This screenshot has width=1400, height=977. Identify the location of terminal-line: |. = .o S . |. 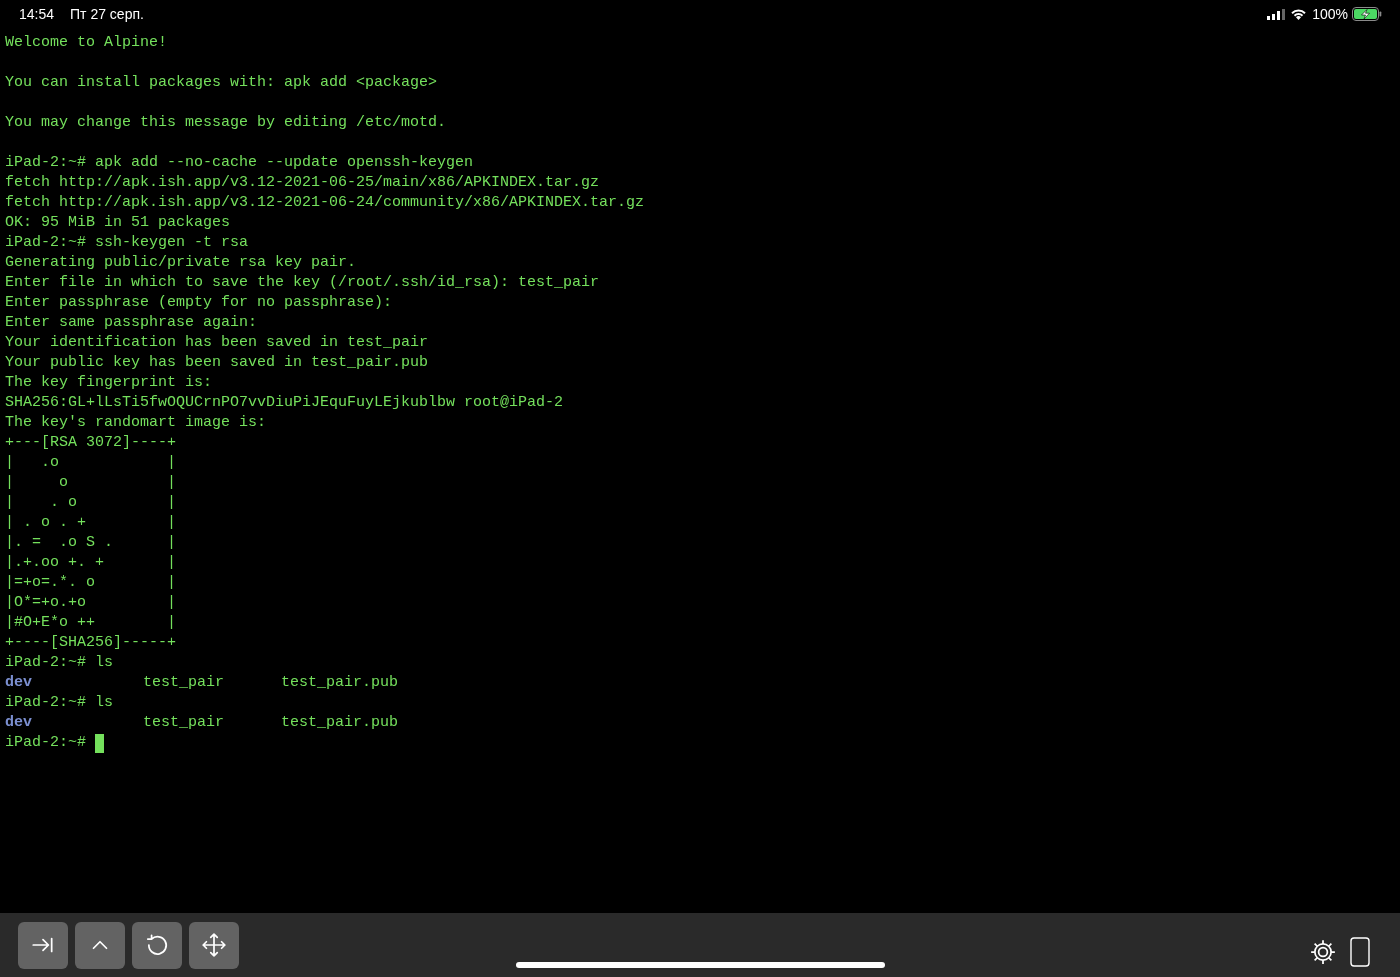
(91, 543).